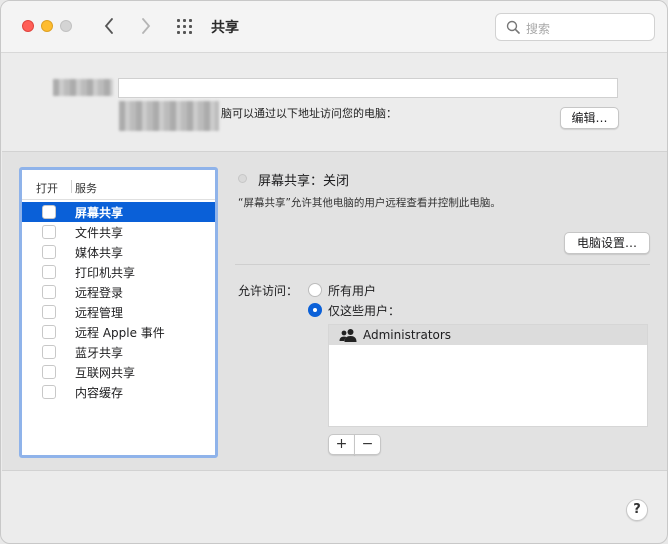 The image size is (668, 544). Describe the element at coordinates (352, 290) in the screenshot. I see `radio-all-users-label: 所有用户` at that location.